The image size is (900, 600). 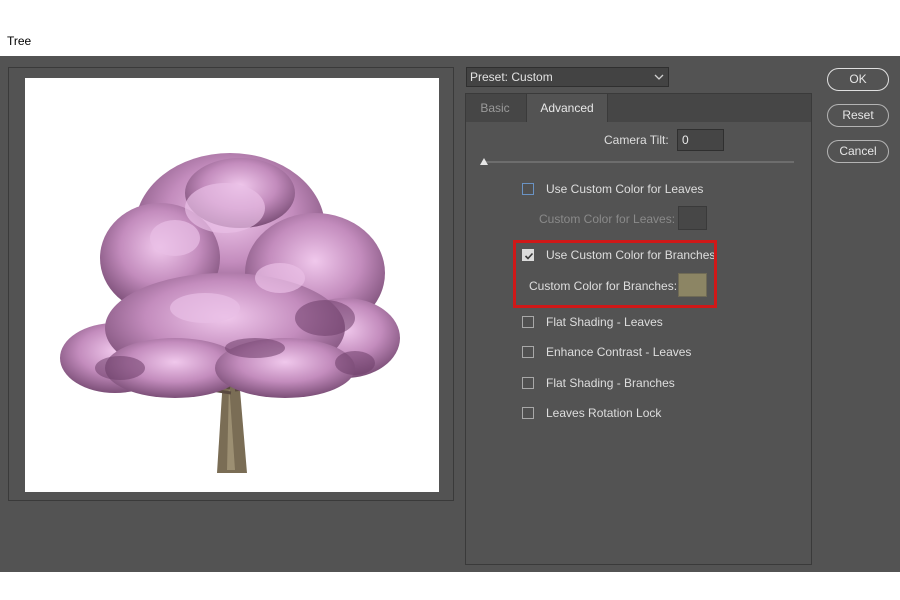 What do you see at coordinates (685, 140) in the screenshot?
I see `camera-tilt-value: 0` at bounding box center [685, 140].